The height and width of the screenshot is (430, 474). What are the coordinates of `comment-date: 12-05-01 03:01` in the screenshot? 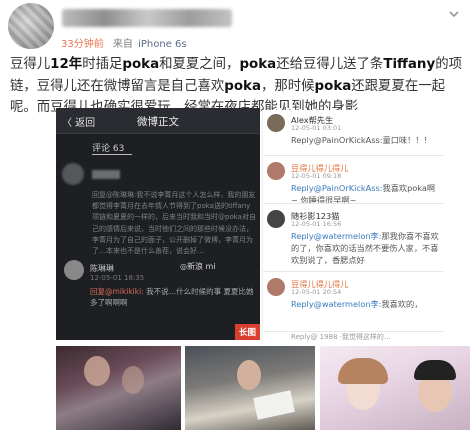 It's located at (316, 128).